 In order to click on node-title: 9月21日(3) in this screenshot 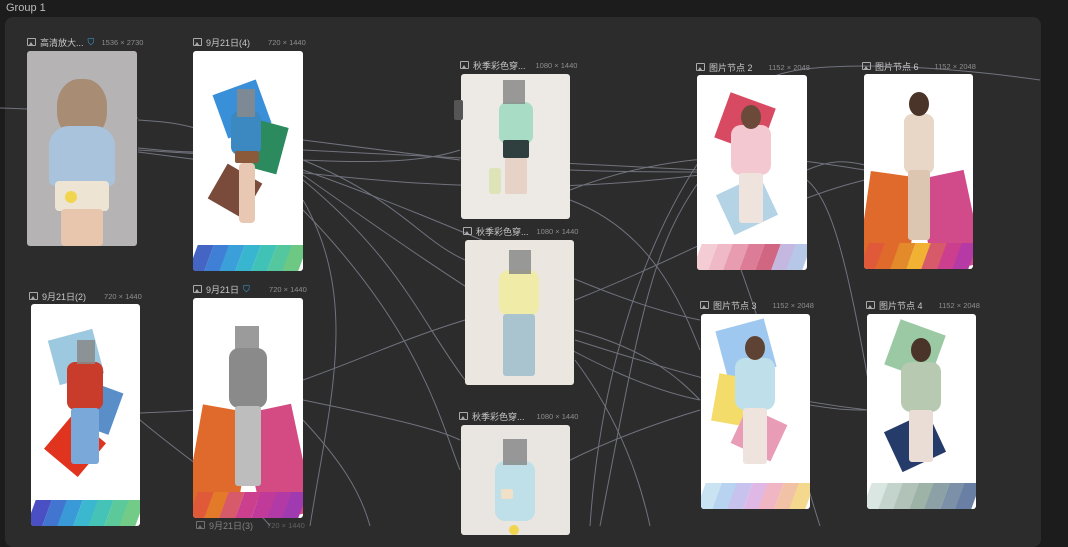, I will do `click(231, 525)`.